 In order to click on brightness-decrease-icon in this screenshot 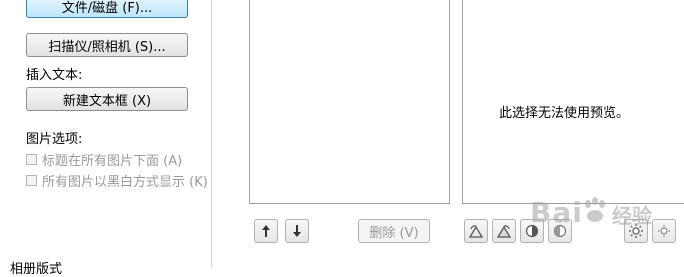, I will do `click(664, 231)`.